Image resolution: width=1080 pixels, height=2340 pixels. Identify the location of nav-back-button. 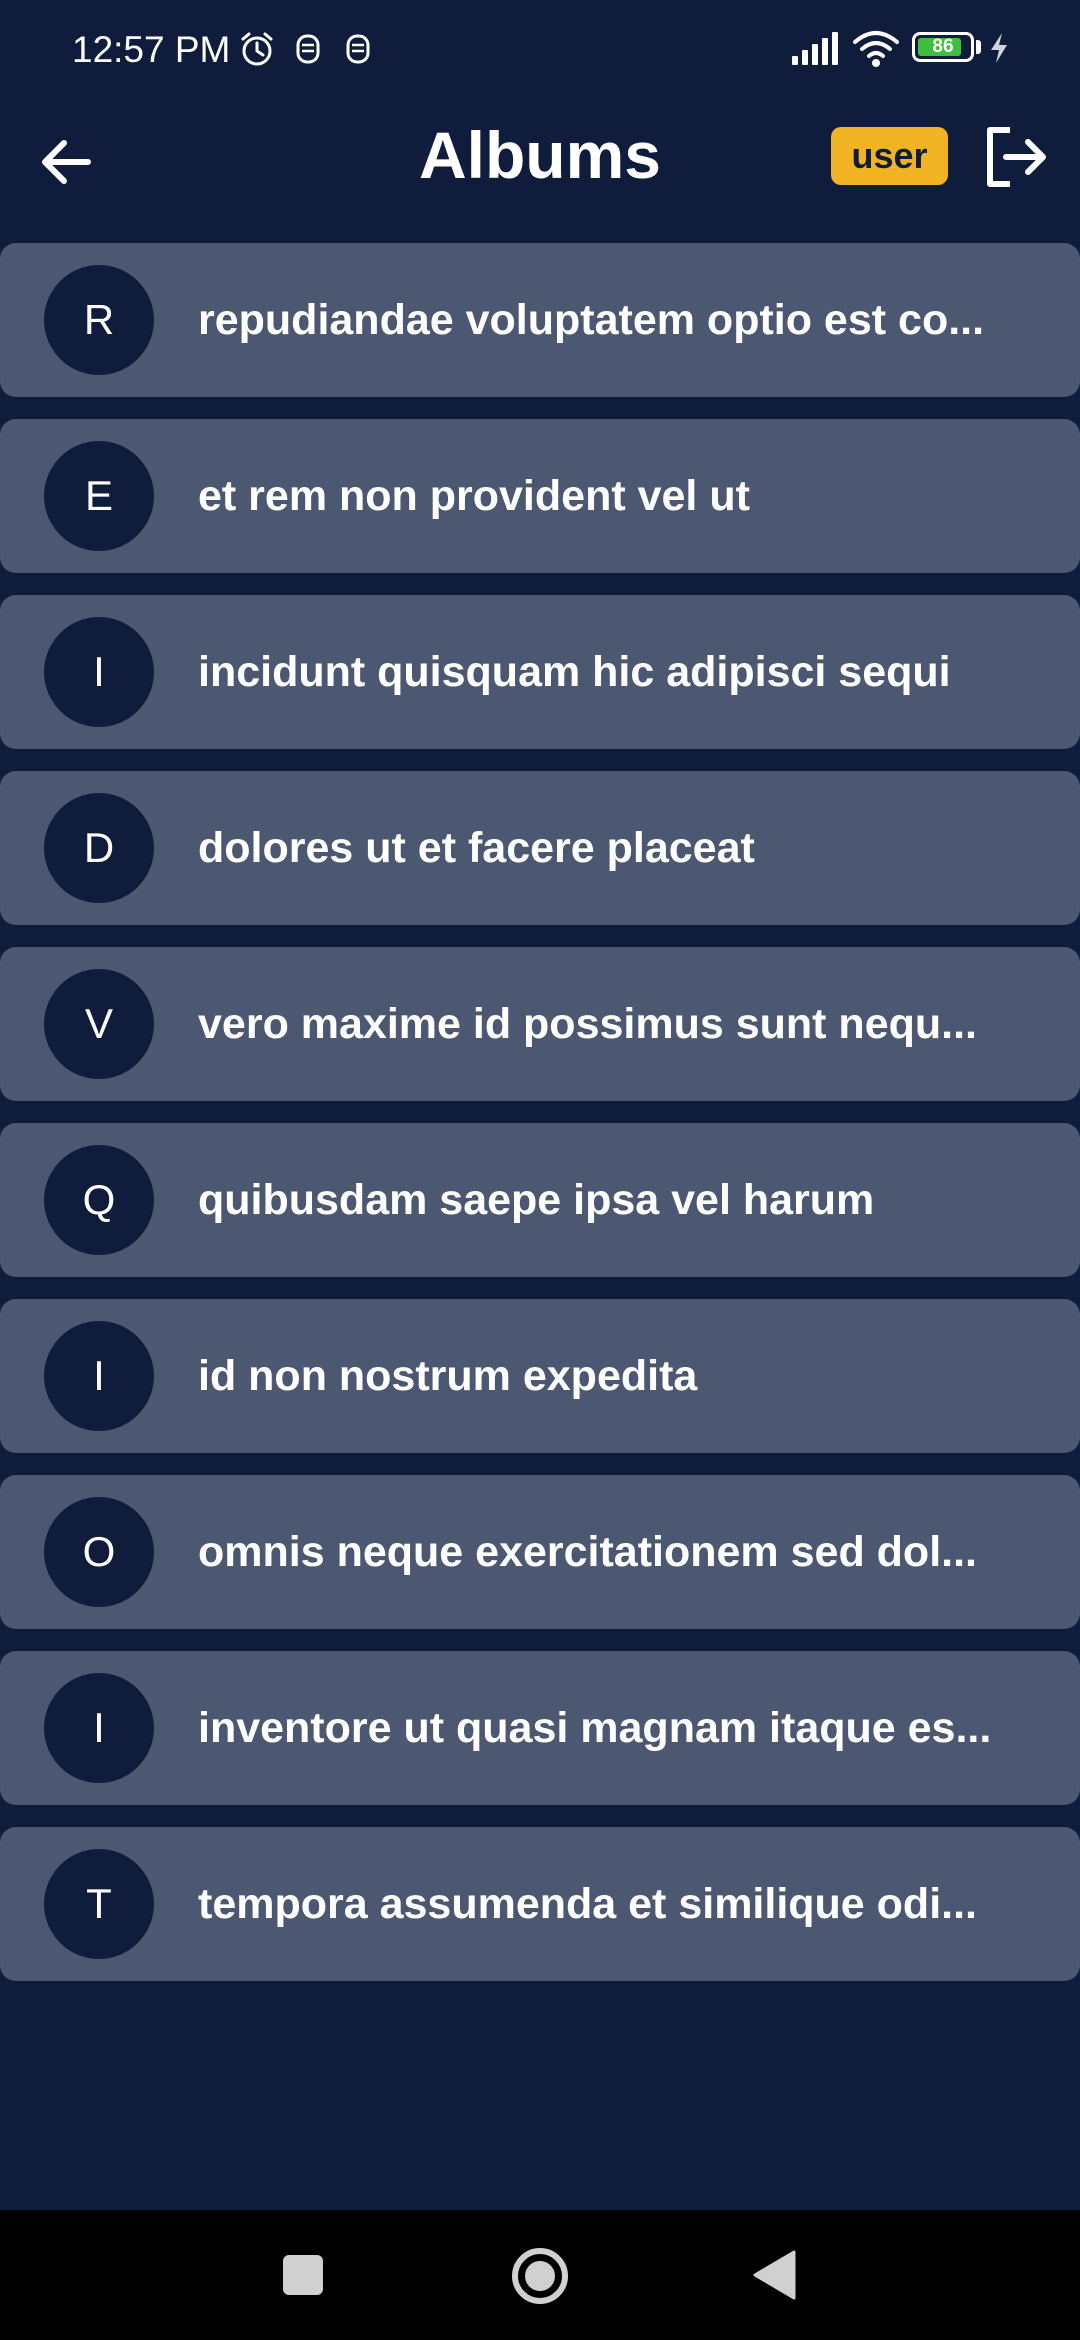
(774, 2275).